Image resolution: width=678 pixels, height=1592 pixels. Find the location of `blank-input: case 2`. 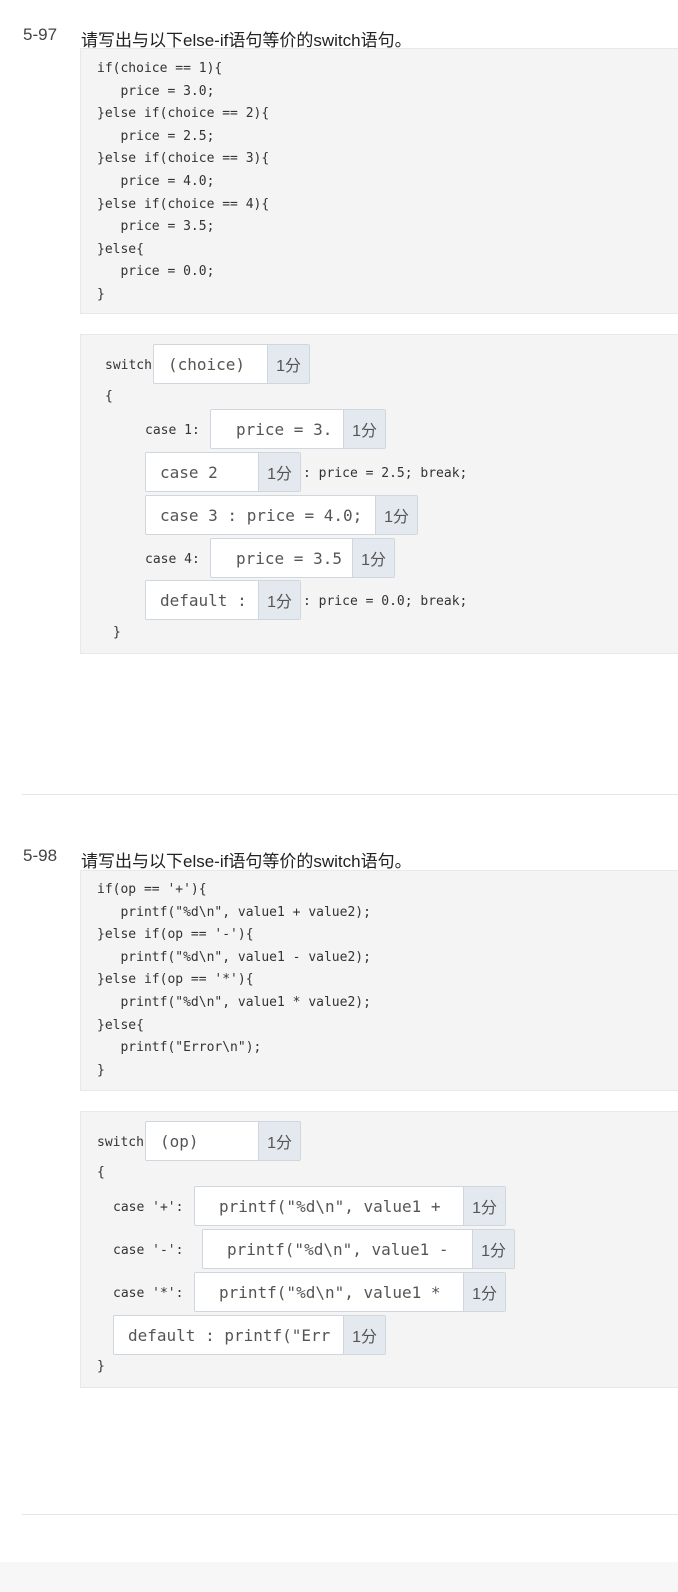

blank-input: case 2 is located at coordinates (202, 472).